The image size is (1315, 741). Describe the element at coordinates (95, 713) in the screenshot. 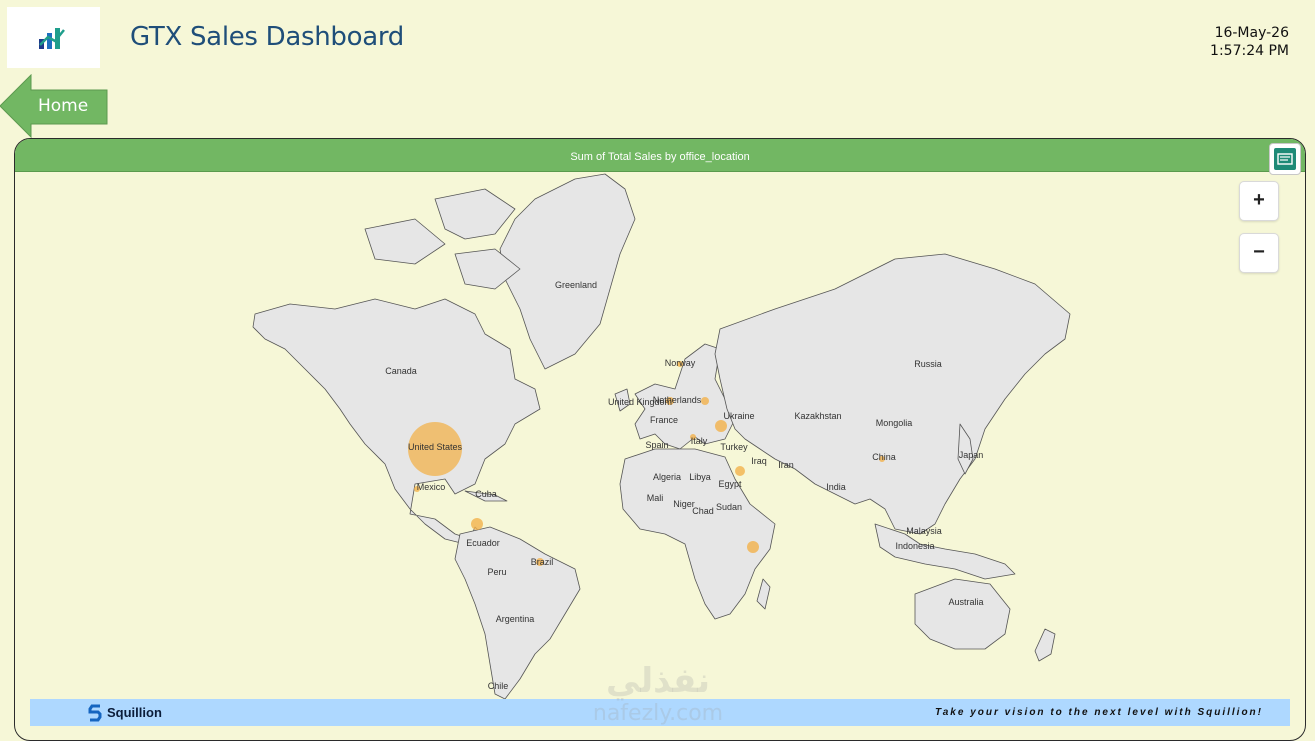

I see `squillion-logo-icon` at that location.